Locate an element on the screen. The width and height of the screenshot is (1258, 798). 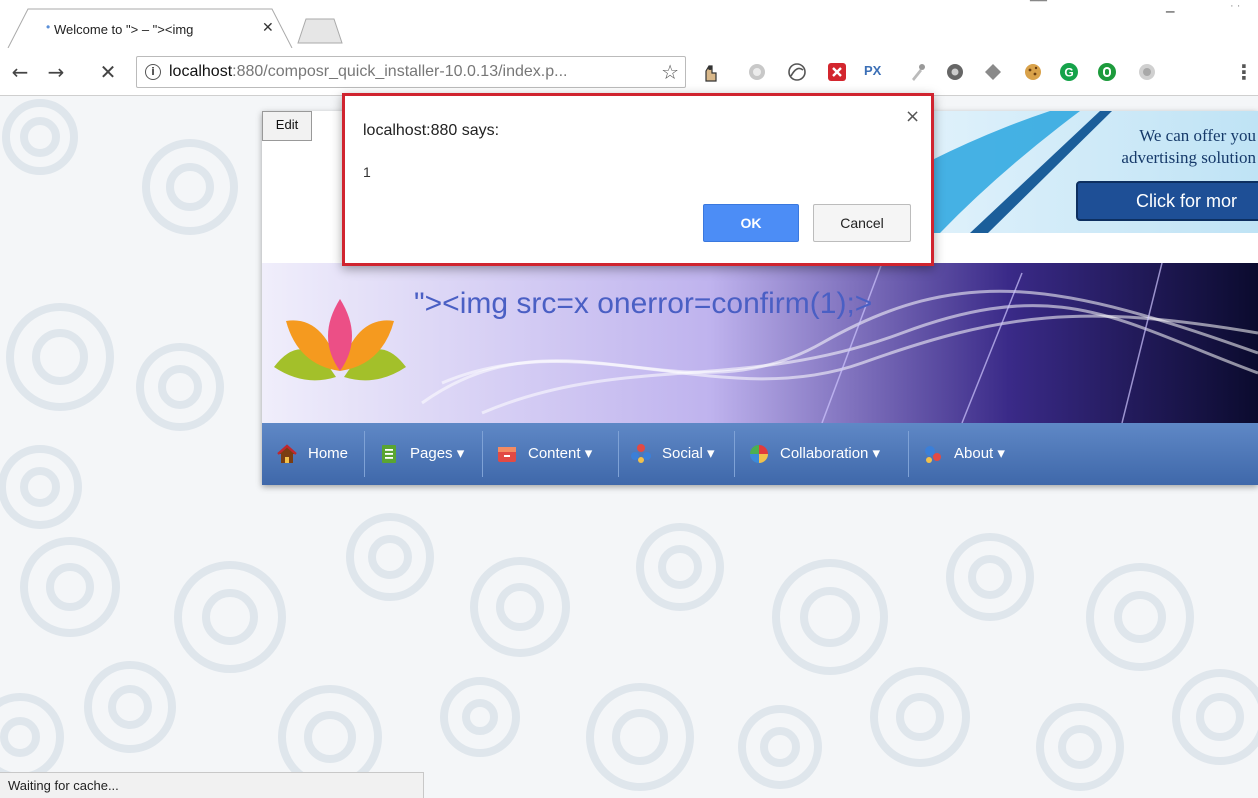
nav-label-social: Social ▾ is located at coordinates (688, 453).